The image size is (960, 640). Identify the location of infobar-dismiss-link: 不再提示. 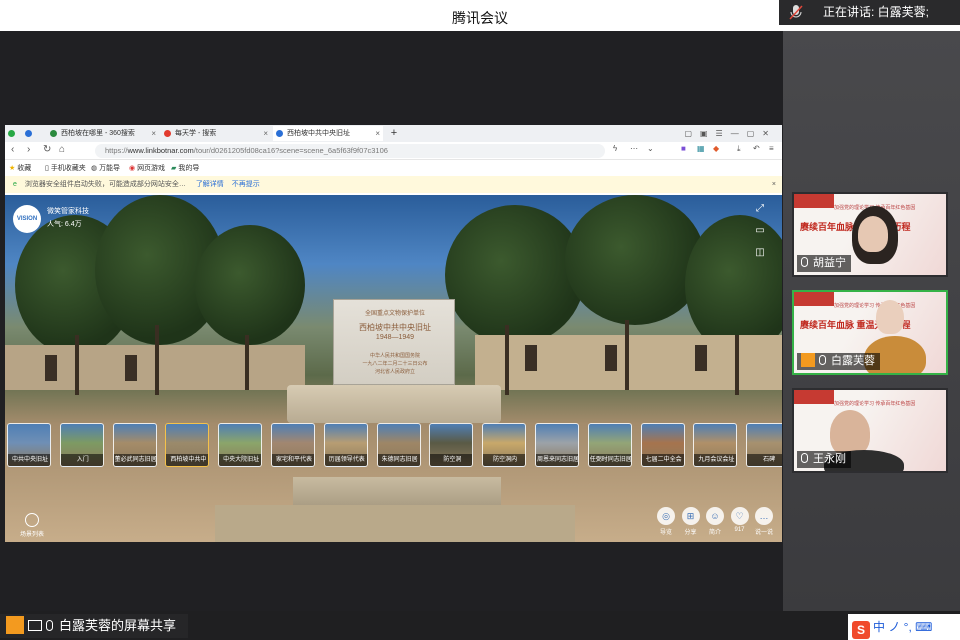
(246, 184).